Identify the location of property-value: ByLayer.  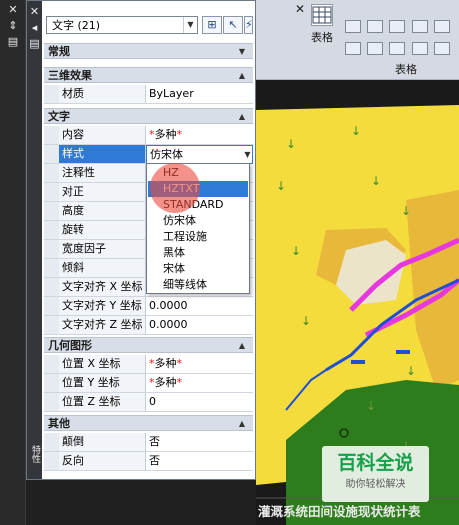
(199, 94).